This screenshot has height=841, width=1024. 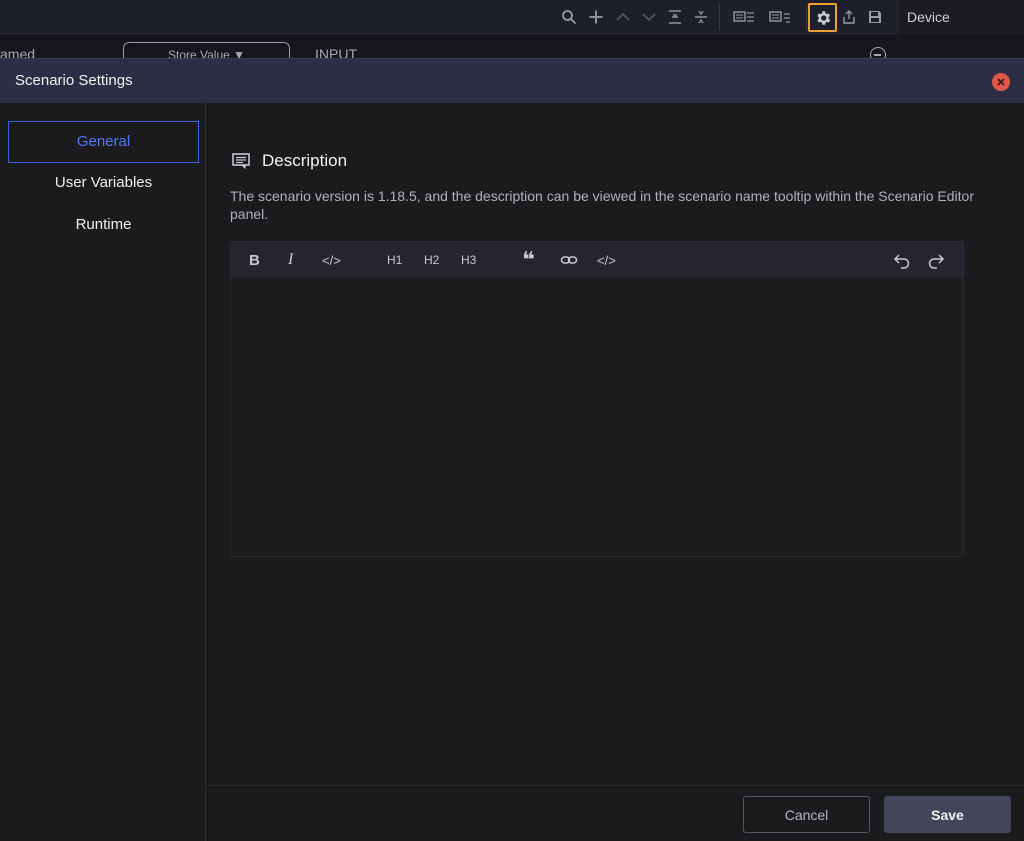 I want to click on dialog-footer: Cancel Save, so click(x=615, y=813).